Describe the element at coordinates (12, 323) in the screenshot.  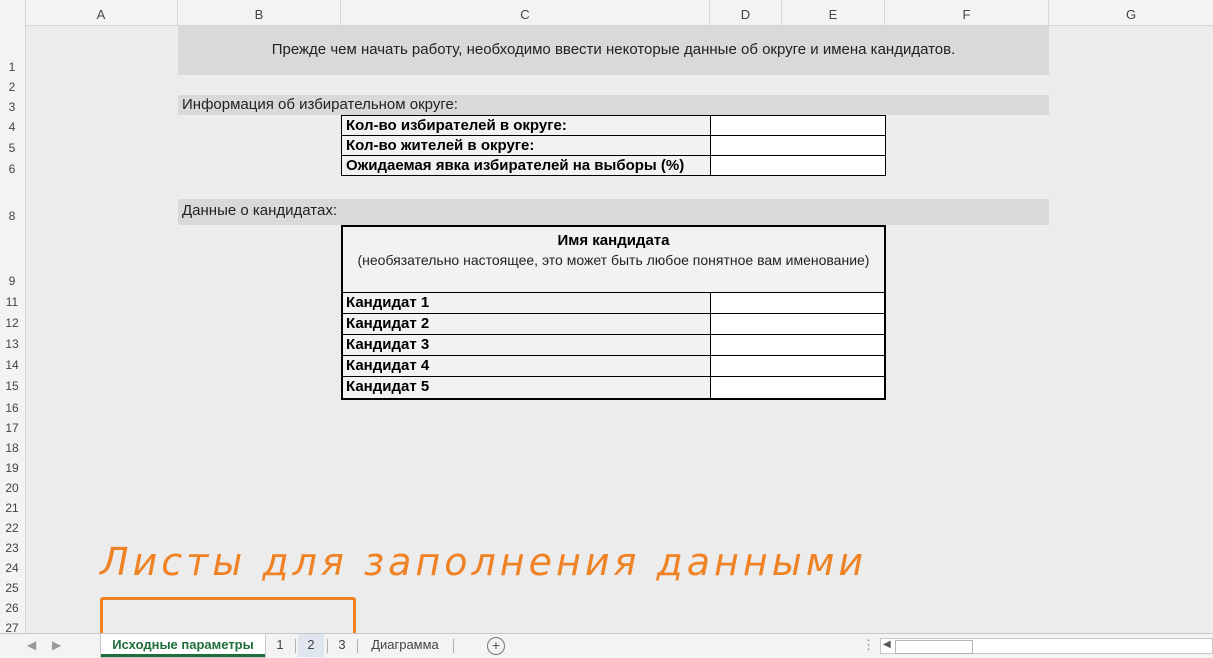
I see `row-header: 12` at that location.